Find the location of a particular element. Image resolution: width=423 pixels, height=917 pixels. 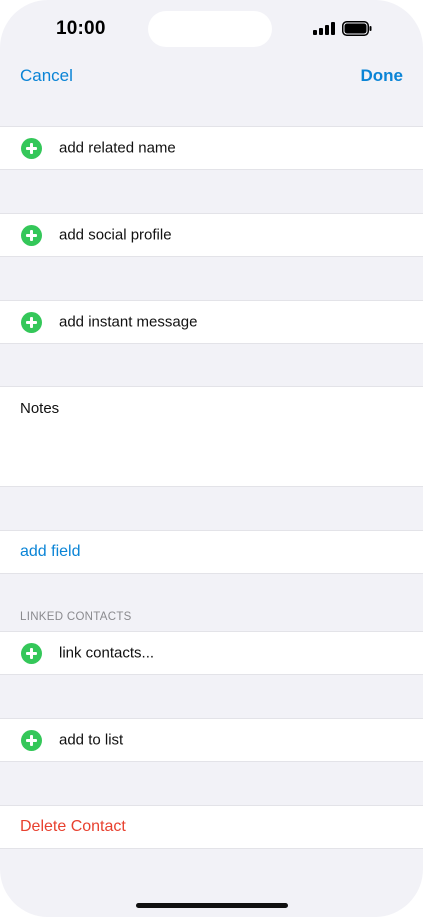

add-instant-message-label: add instant message is located at coordinates (128, 322).